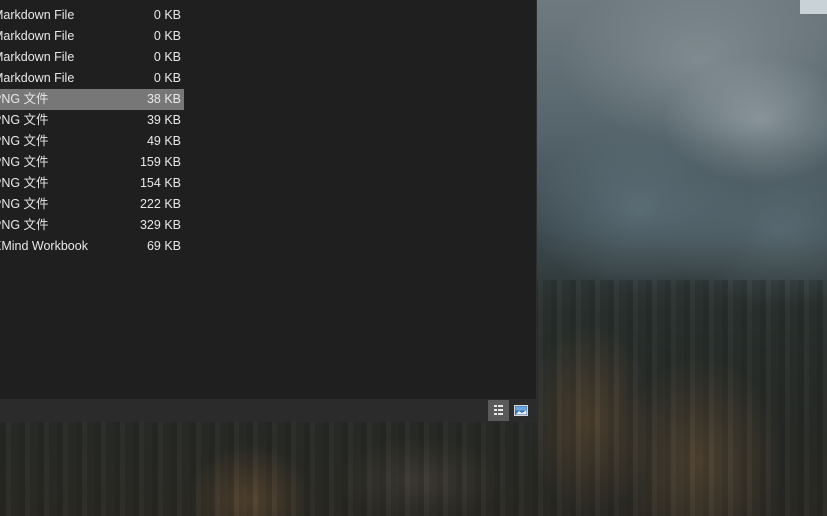 The image size is (827, 516). What do you see at coordinates (92, 162) in the screenshot?
I see `file-row: PNG 文件 159 KB` at bounding box center [92, 162].